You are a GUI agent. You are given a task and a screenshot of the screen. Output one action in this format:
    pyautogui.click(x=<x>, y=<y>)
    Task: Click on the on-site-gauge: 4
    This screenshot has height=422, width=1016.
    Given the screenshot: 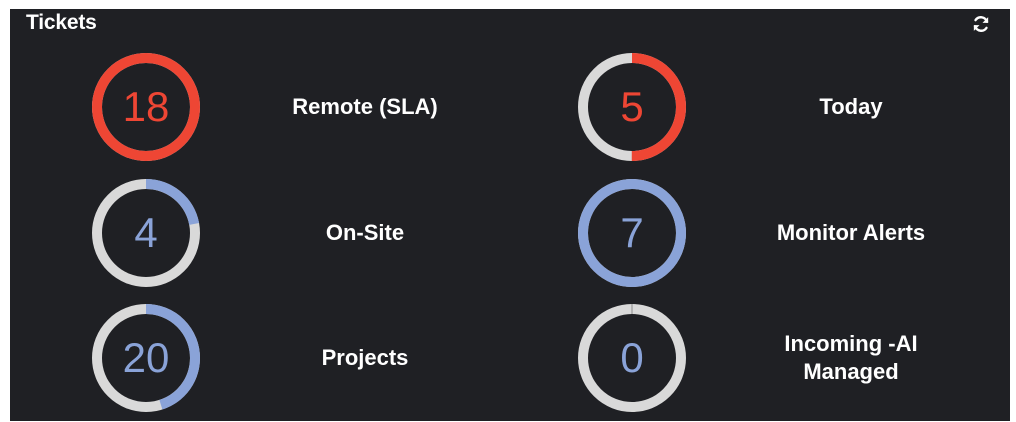 What is the action you would take?
    pyautogui.click(x=146, y=233)
    